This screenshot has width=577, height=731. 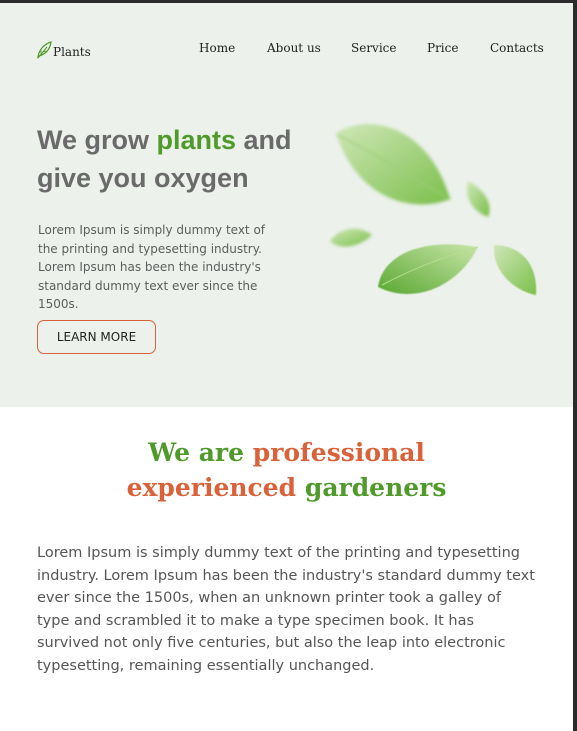 What do you see at coordinates (196, 140) in the screenshot?
I see `hero-title-highlight: plants` at bounding box center [196, 140].